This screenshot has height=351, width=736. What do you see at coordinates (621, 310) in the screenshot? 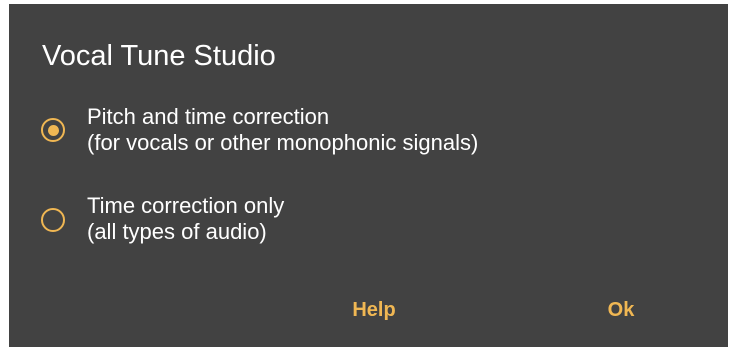
I see `ok-button: Ok` at bounding box center [621, 310].